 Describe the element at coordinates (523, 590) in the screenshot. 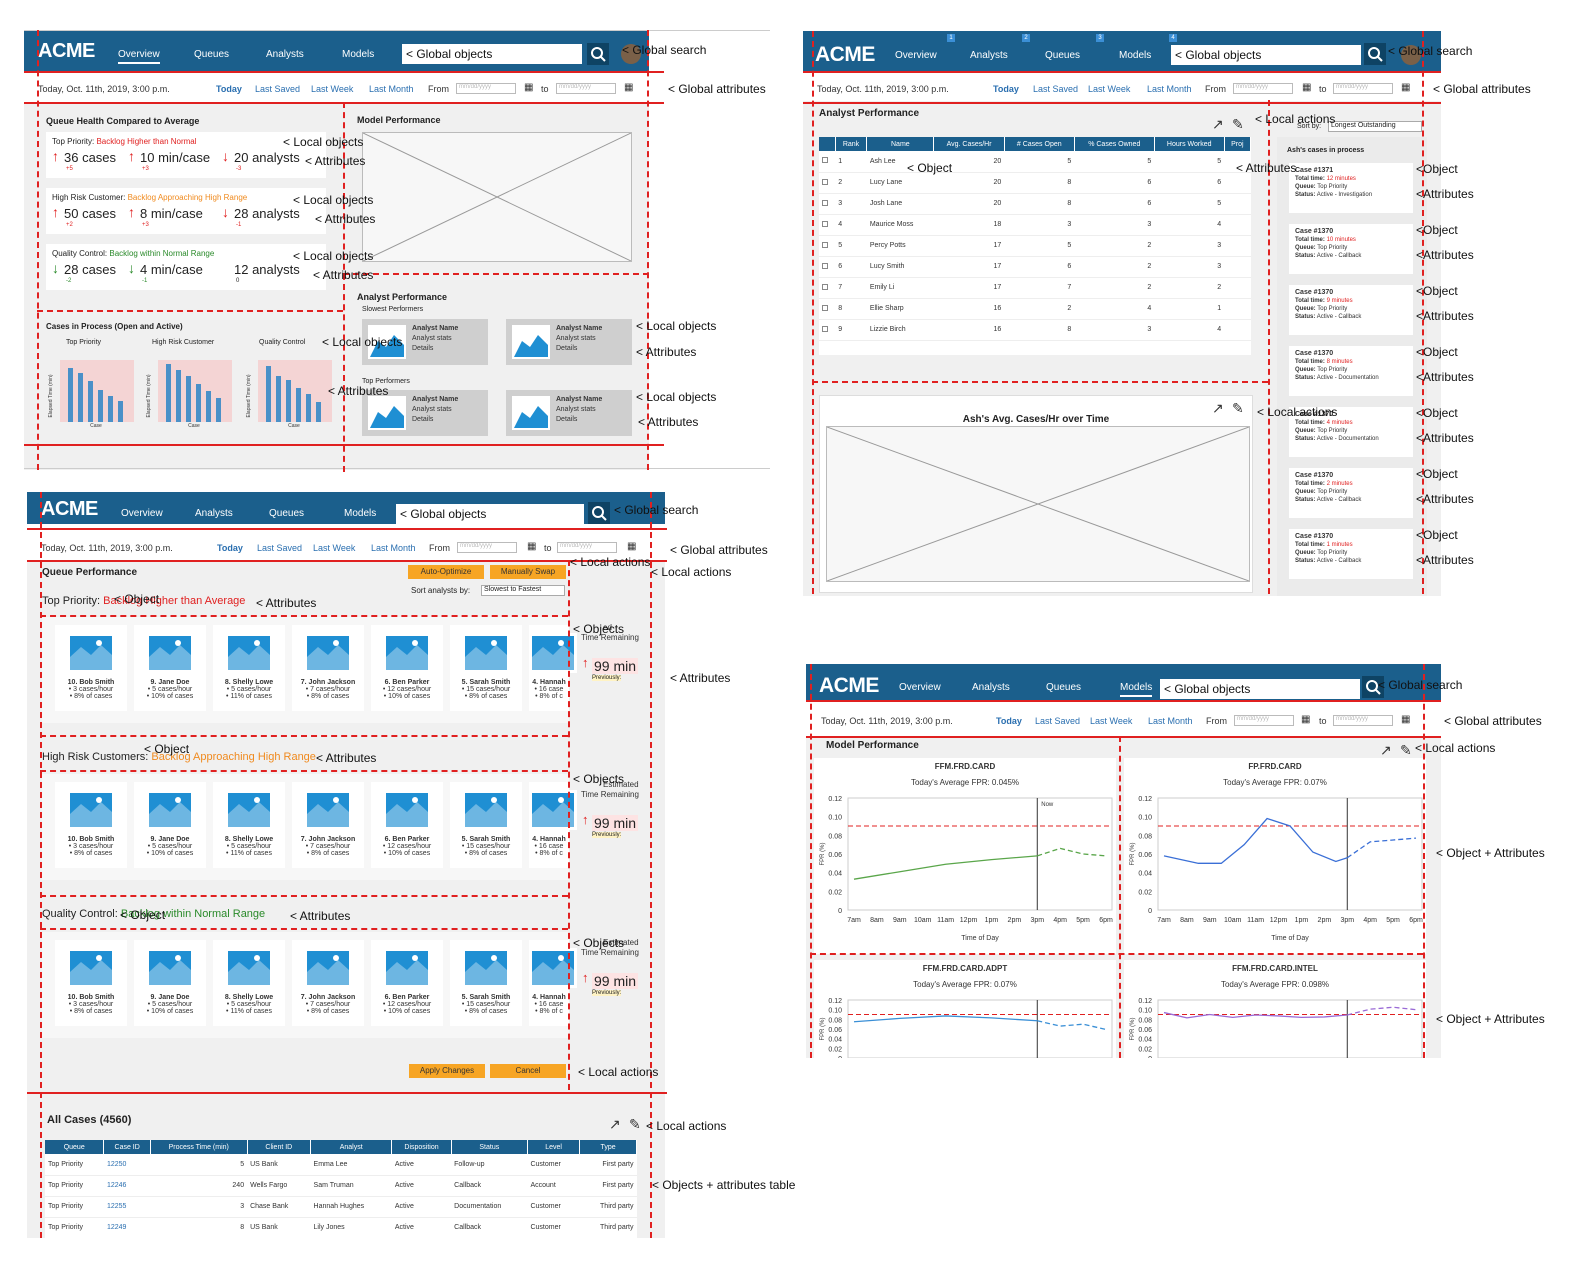

I see `sort-select: Slowest to Fastest` at that location.